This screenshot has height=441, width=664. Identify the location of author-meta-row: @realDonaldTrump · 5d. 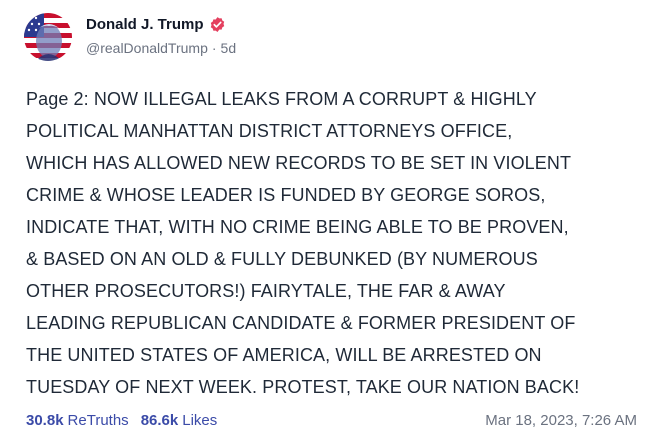
(161, 48).